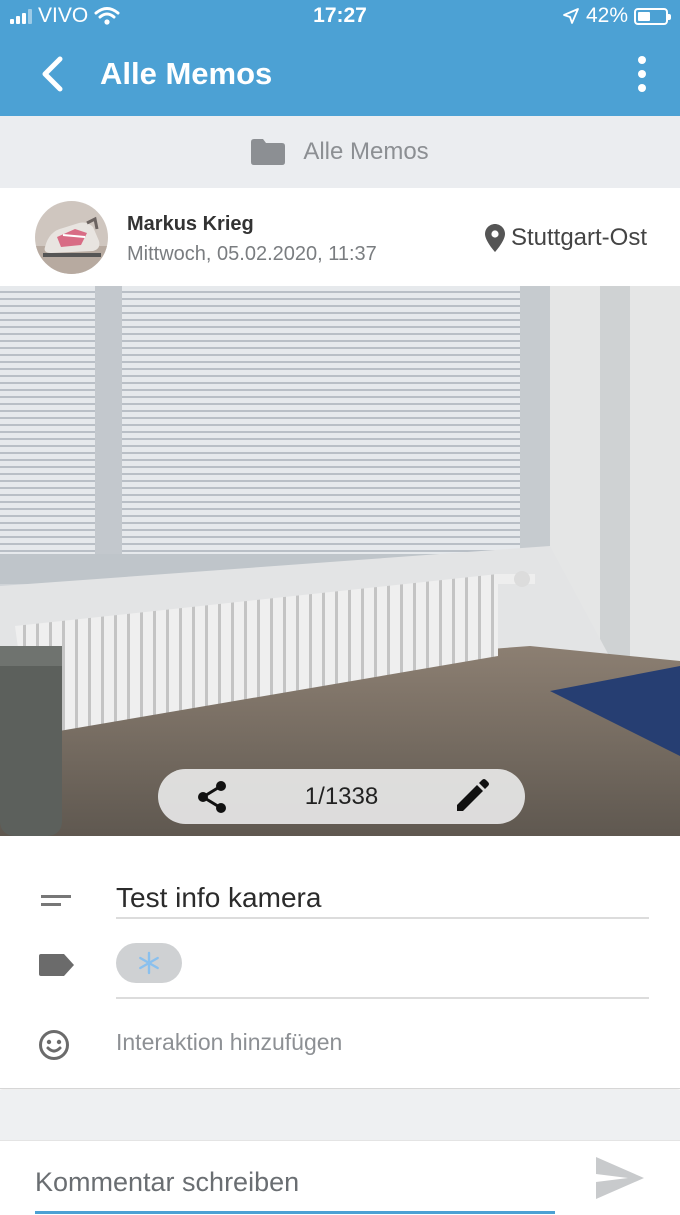 The width and height of the screenshot is (680, 1215). I want to click on back-button, so click(52, 74).